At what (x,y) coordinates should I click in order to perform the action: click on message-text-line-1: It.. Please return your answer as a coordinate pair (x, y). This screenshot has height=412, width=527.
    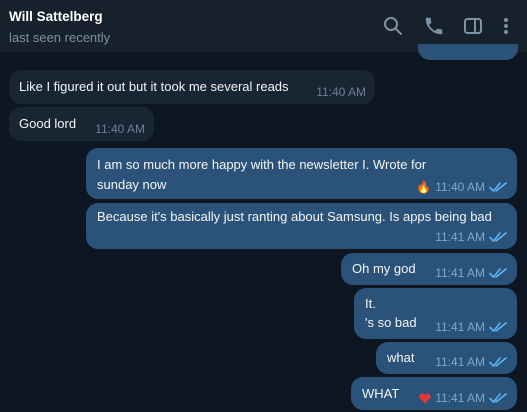
    Looking at the image, I should click on (370, 303).